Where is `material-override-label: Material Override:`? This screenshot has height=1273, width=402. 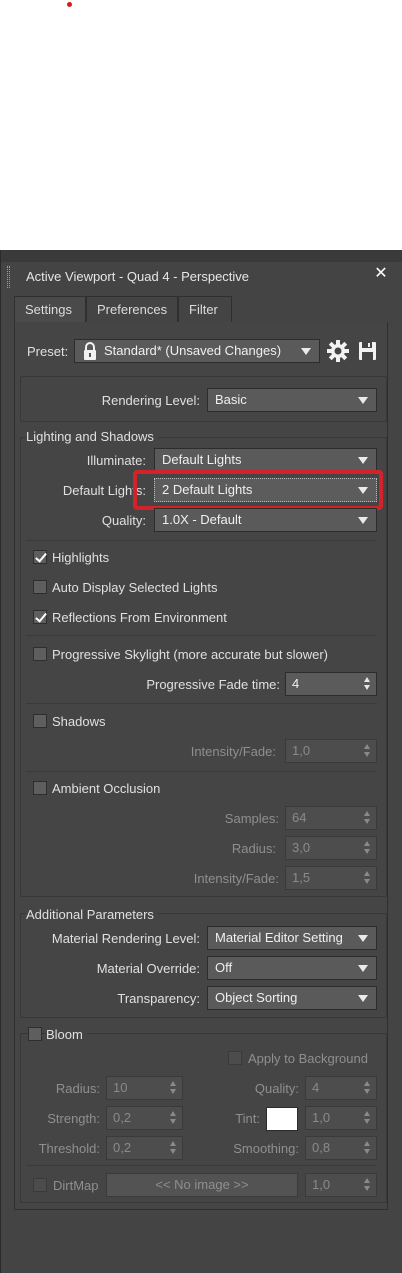
material-override-label: Material Override: is located at coordinates (148, 968).